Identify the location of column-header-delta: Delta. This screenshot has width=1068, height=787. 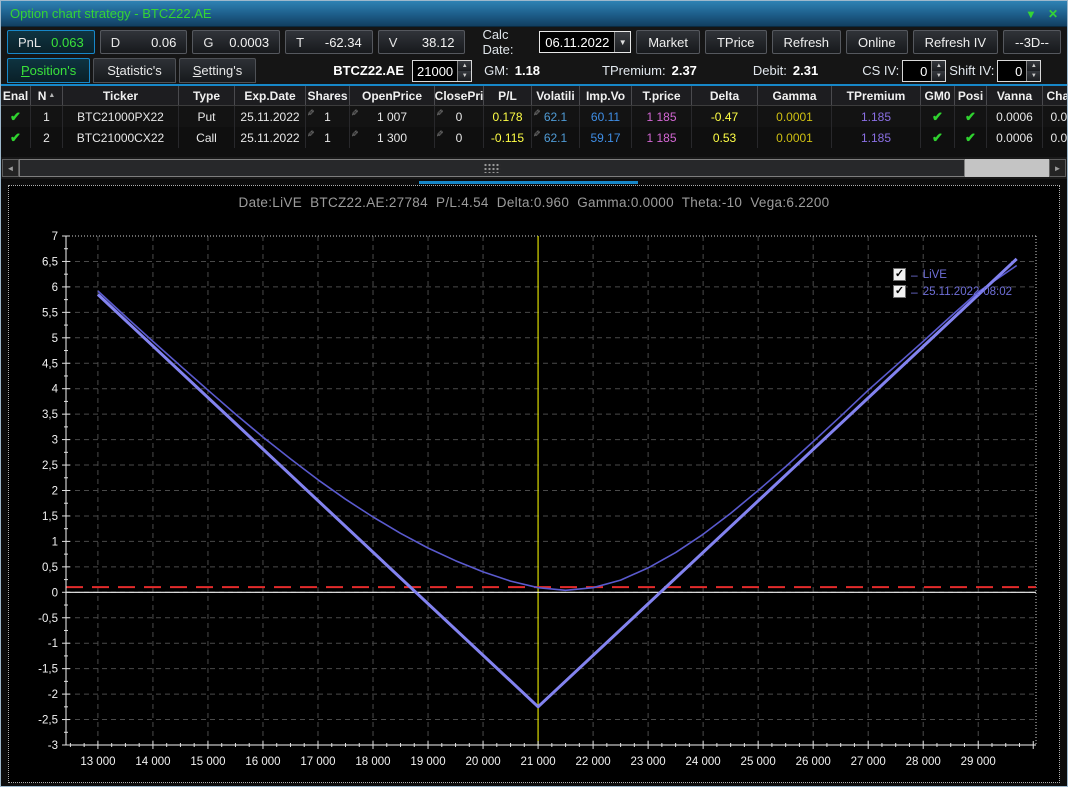
(725, 95).